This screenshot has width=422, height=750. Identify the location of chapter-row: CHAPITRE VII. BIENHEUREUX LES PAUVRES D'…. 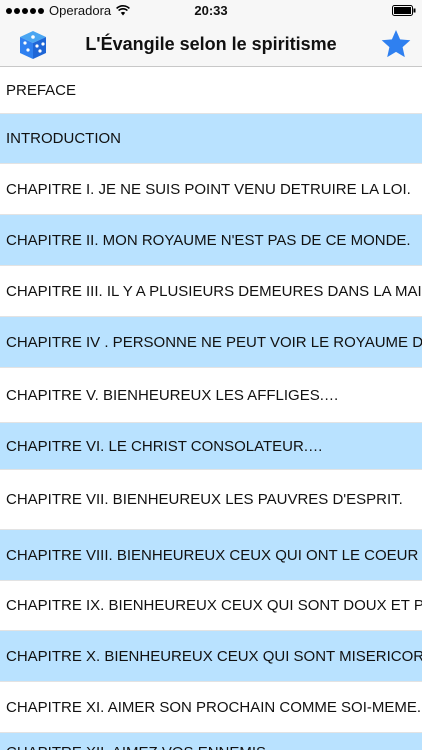
(211, 500).